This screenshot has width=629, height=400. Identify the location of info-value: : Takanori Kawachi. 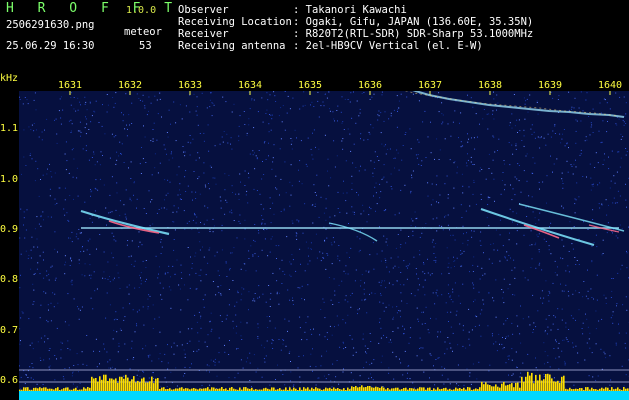
(350, 10).